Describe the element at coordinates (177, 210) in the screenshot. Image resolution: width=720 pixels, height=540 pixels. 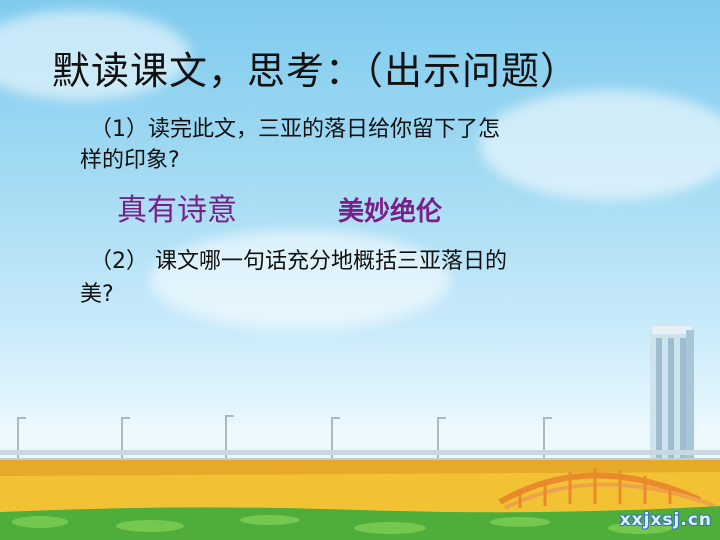
I see `answer-1: 真有诗意` at that location.